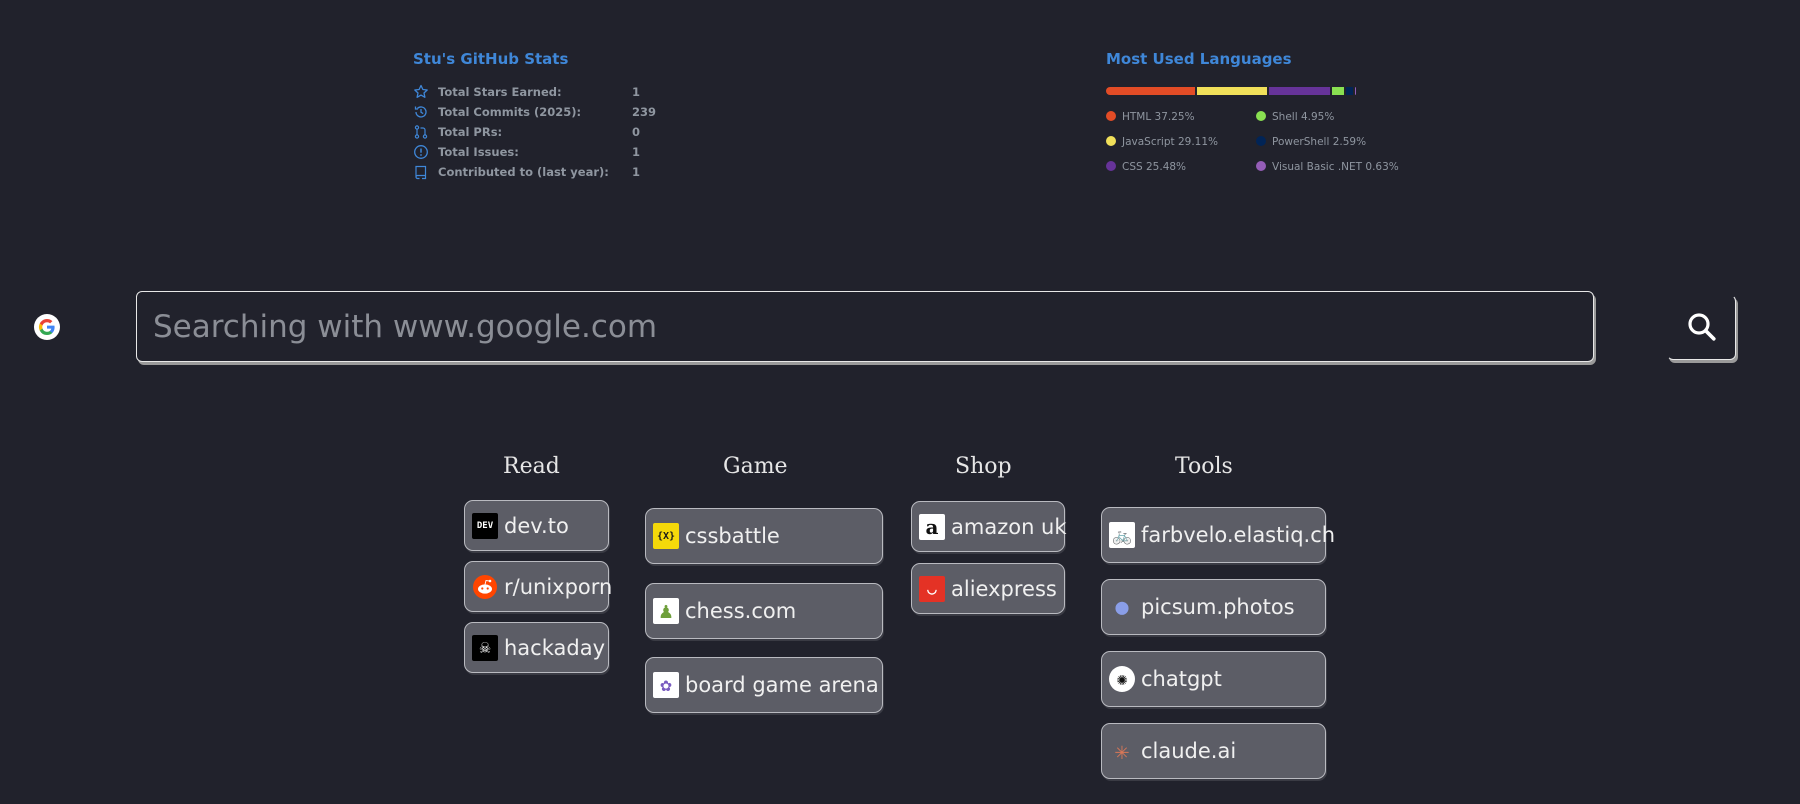  What do you see at coordinates (510, 112) in the screenshot?
I see `stat-label: Total Commits (2025):` at bounding box center [510, 112].